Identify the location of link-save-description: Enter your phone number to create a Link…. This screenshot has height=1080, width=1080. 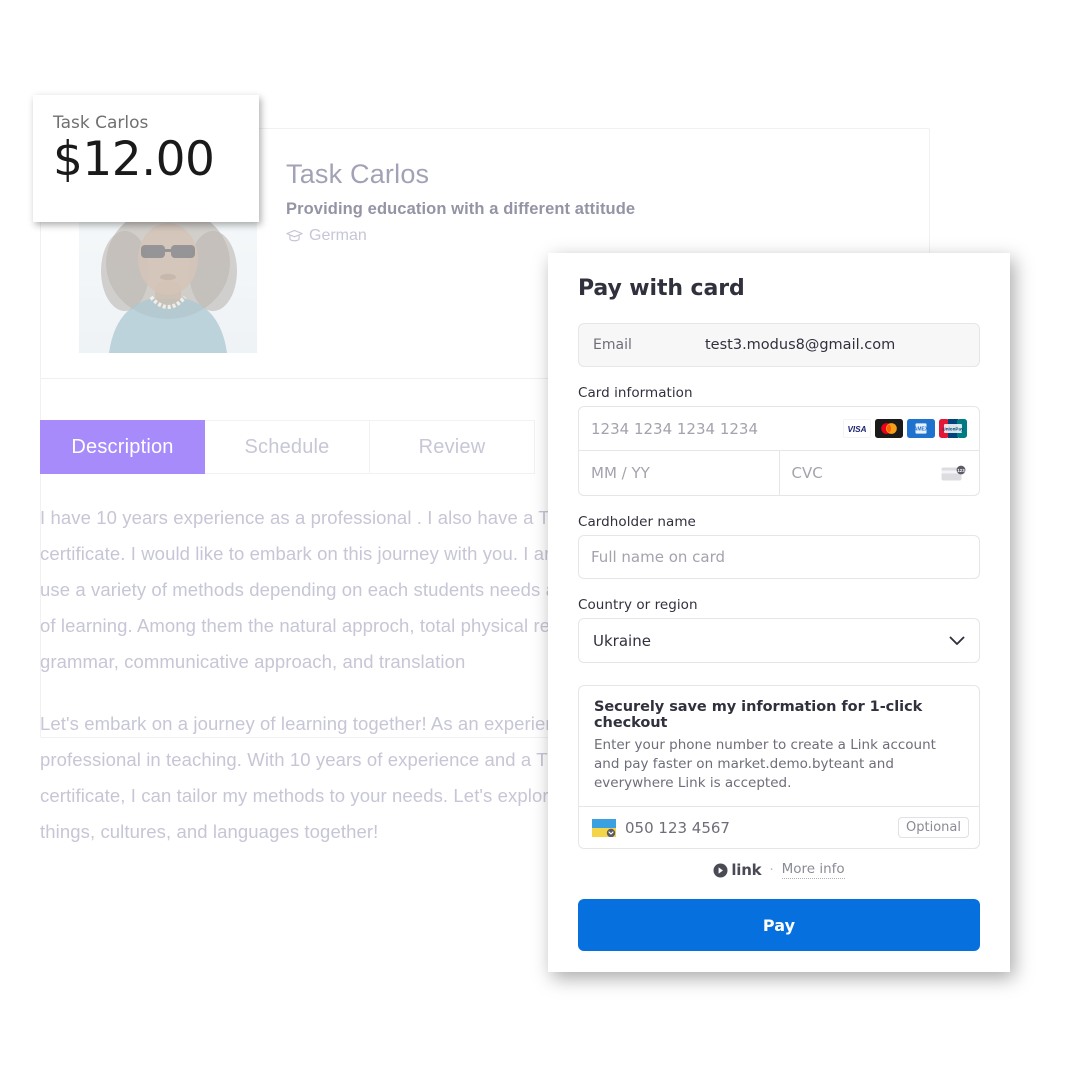
(765, 764).